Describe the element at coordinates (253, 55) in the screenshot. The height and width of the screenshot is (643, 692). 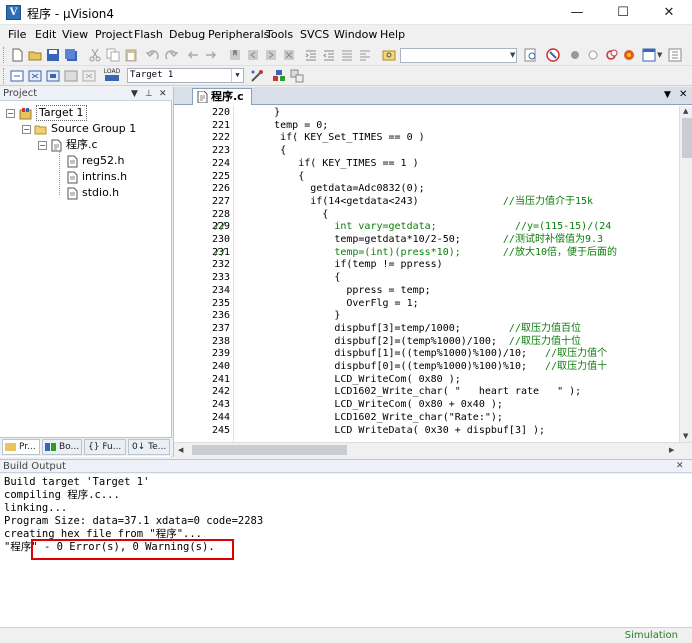
I see `bookmark-prev-icon` at that location.